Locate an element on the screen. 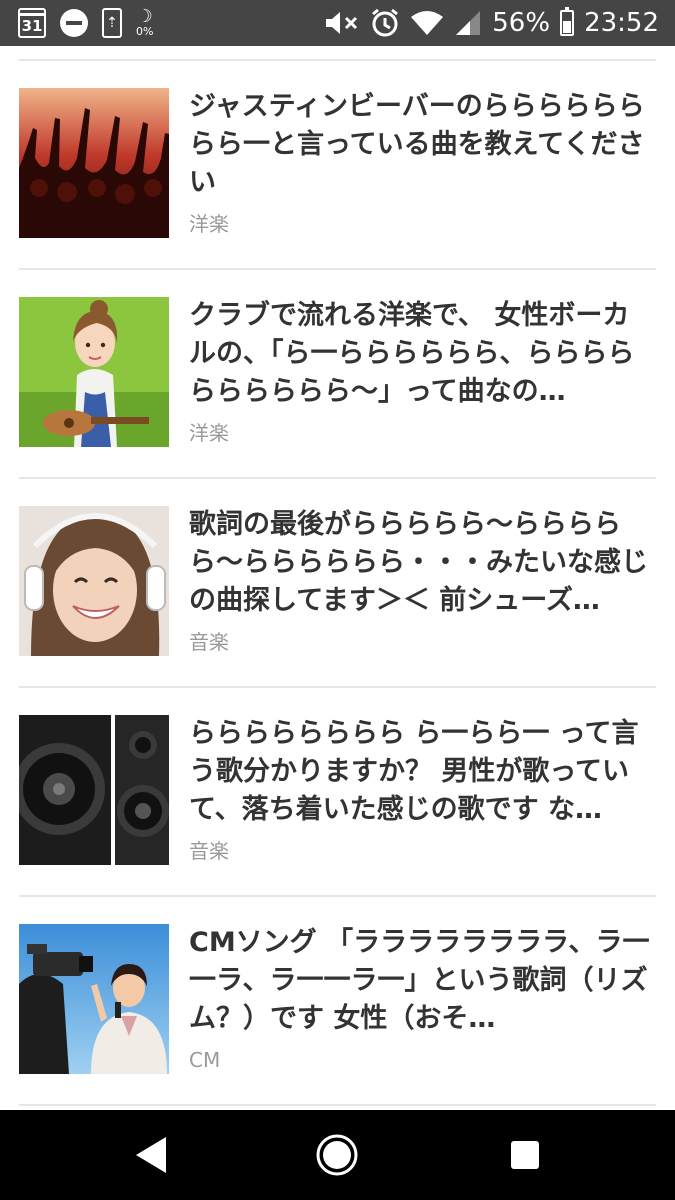  status-bar: 31 ⇡ ☽ 0% 56% 23:52 is located at coordinates (337, 23).